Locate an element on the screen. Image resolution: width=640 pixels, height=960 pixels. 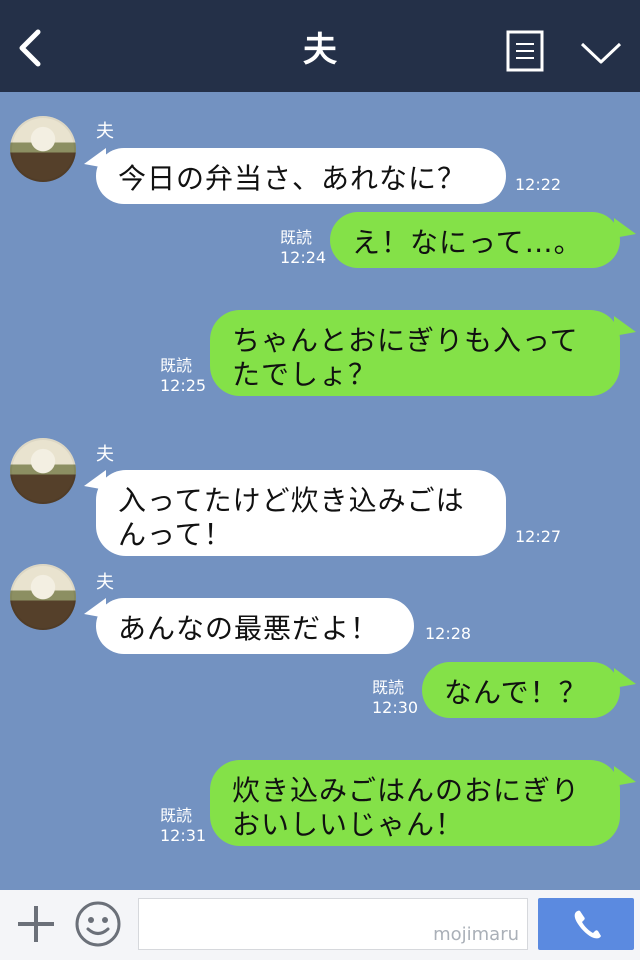
message-bubble: ちゃんとおにぎりも入って たでしょ？ is located at coordinates (415, 353).